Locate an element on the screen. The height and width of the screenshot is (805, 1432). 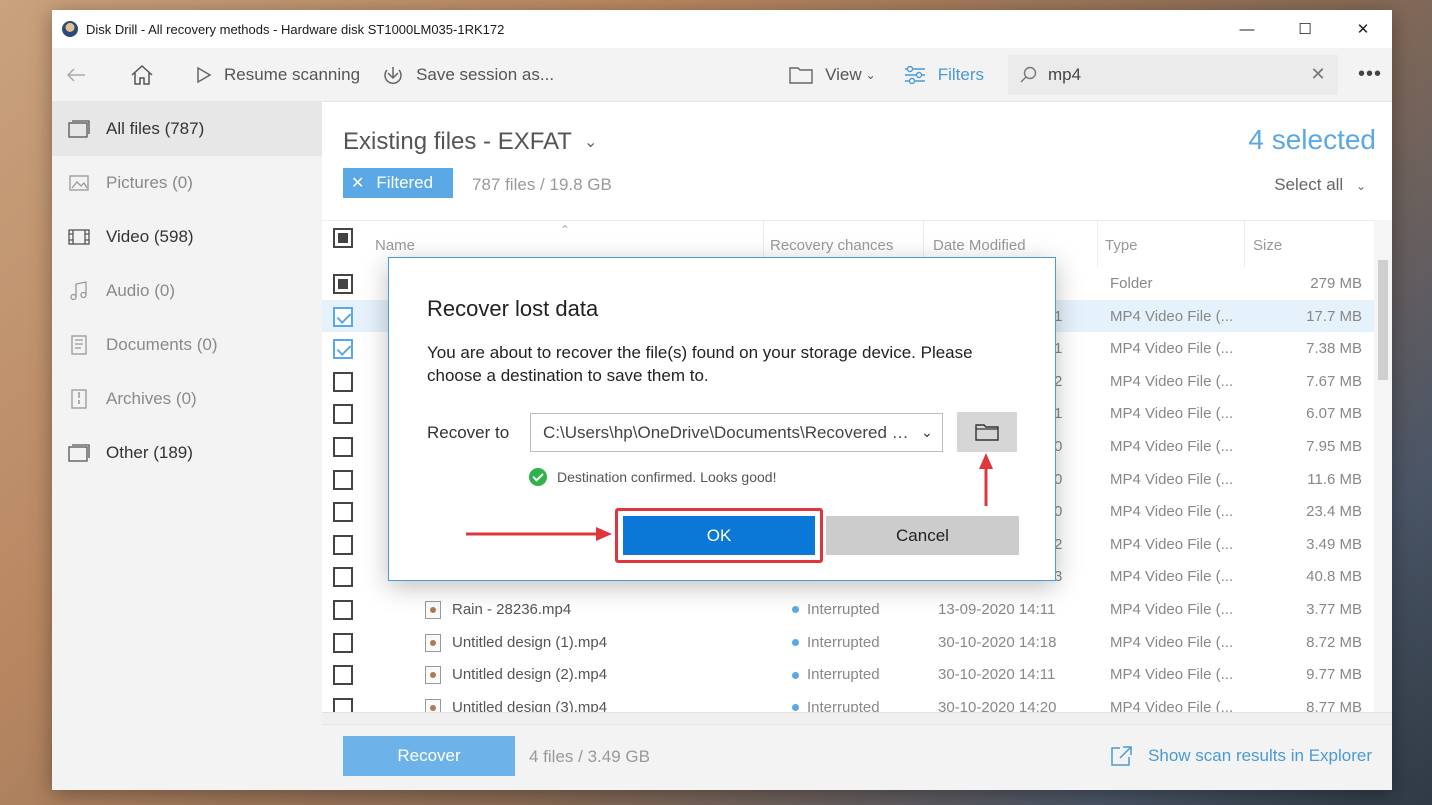
view-label: View is located at coordinates (843, 74).